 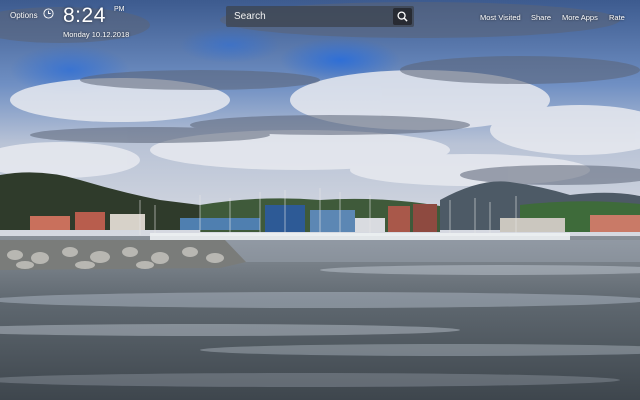 I want to click on search-icon, so click(x=402, y=16).